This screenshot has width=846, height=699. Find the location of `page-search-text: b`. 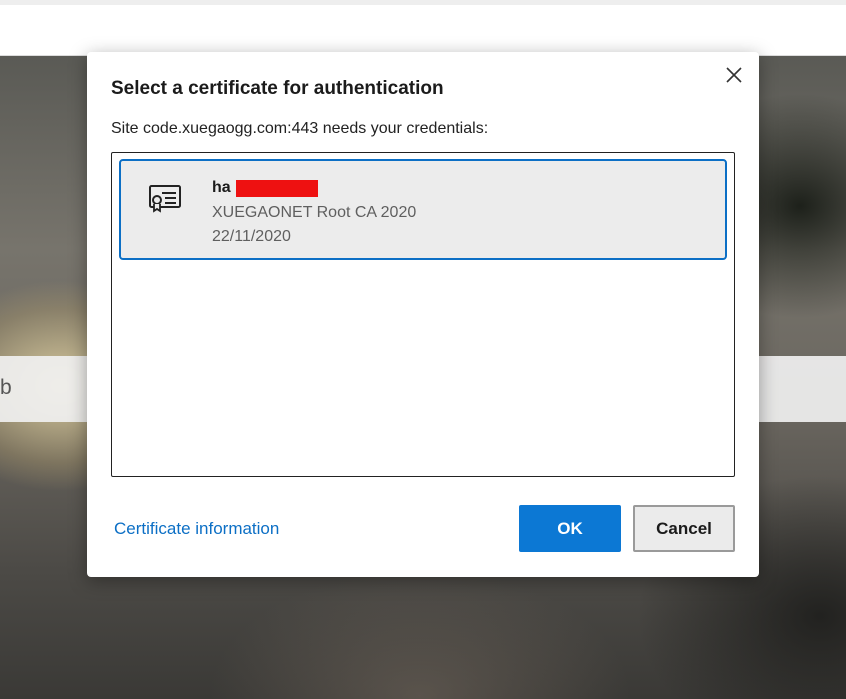

page-search-text: b is located at coordinates (6, 387).